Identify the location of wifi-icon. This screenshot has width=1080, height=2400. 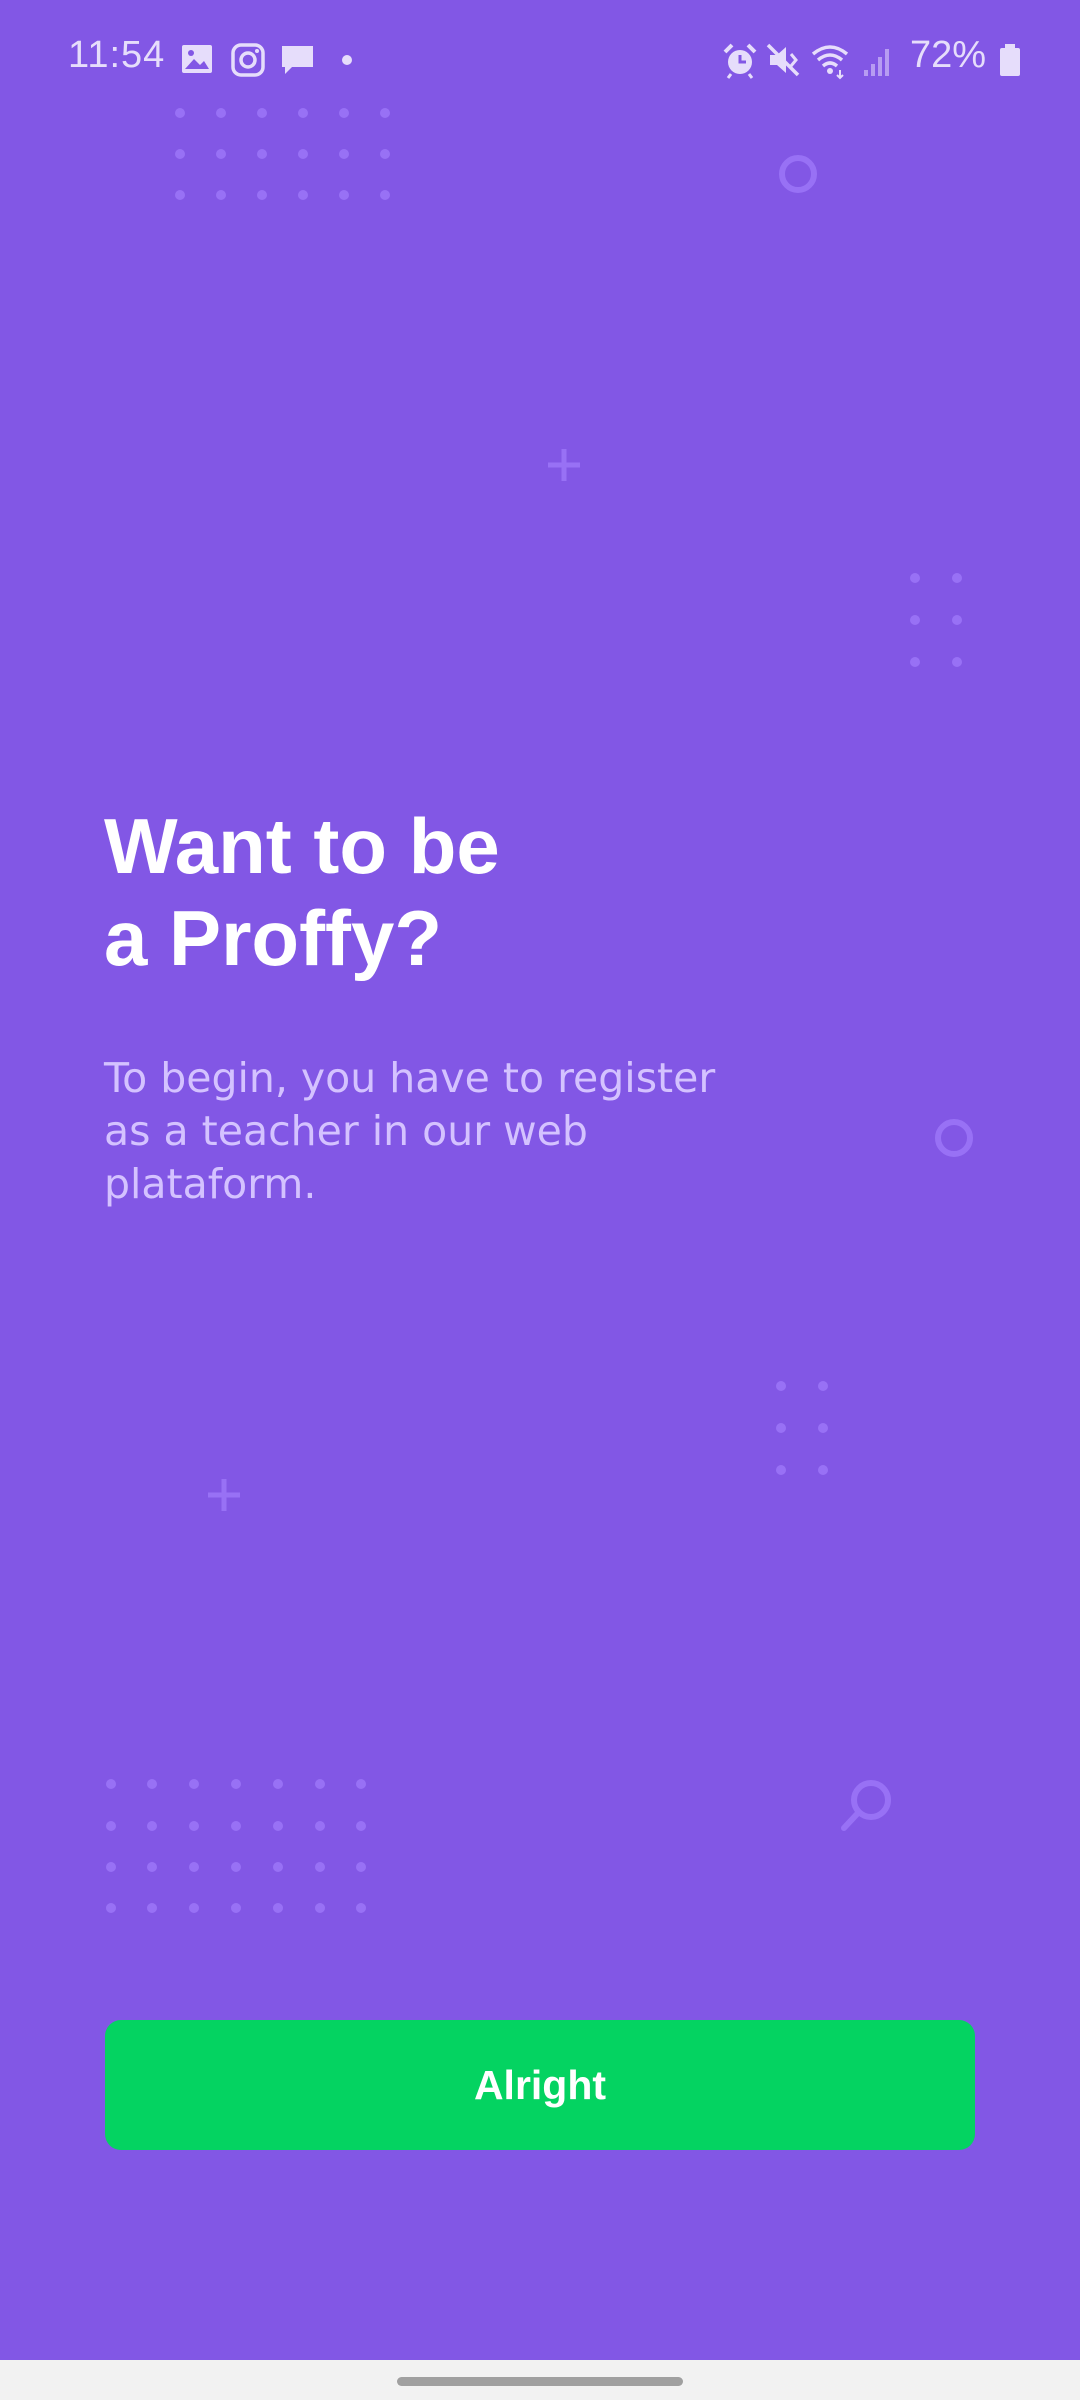
(830, 62).